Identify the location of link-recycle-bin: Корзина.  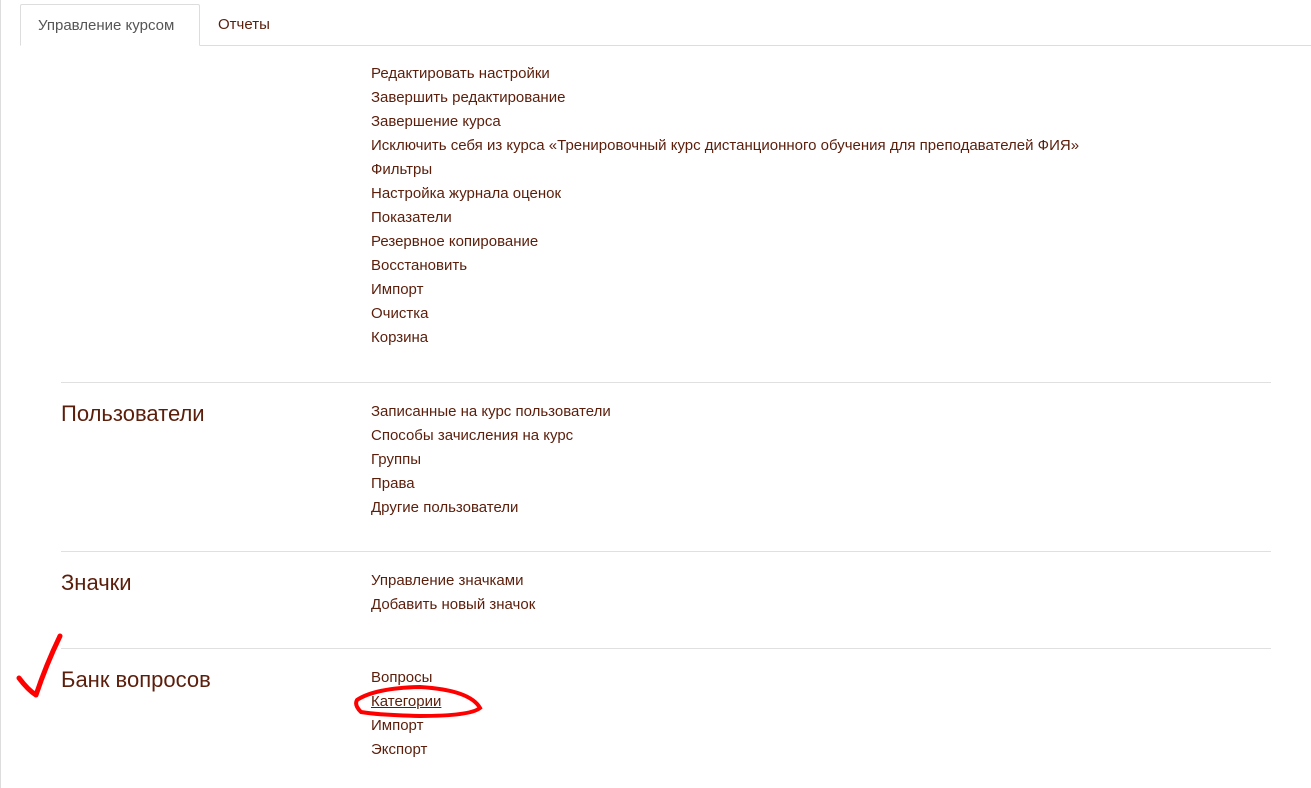
(725, 338).